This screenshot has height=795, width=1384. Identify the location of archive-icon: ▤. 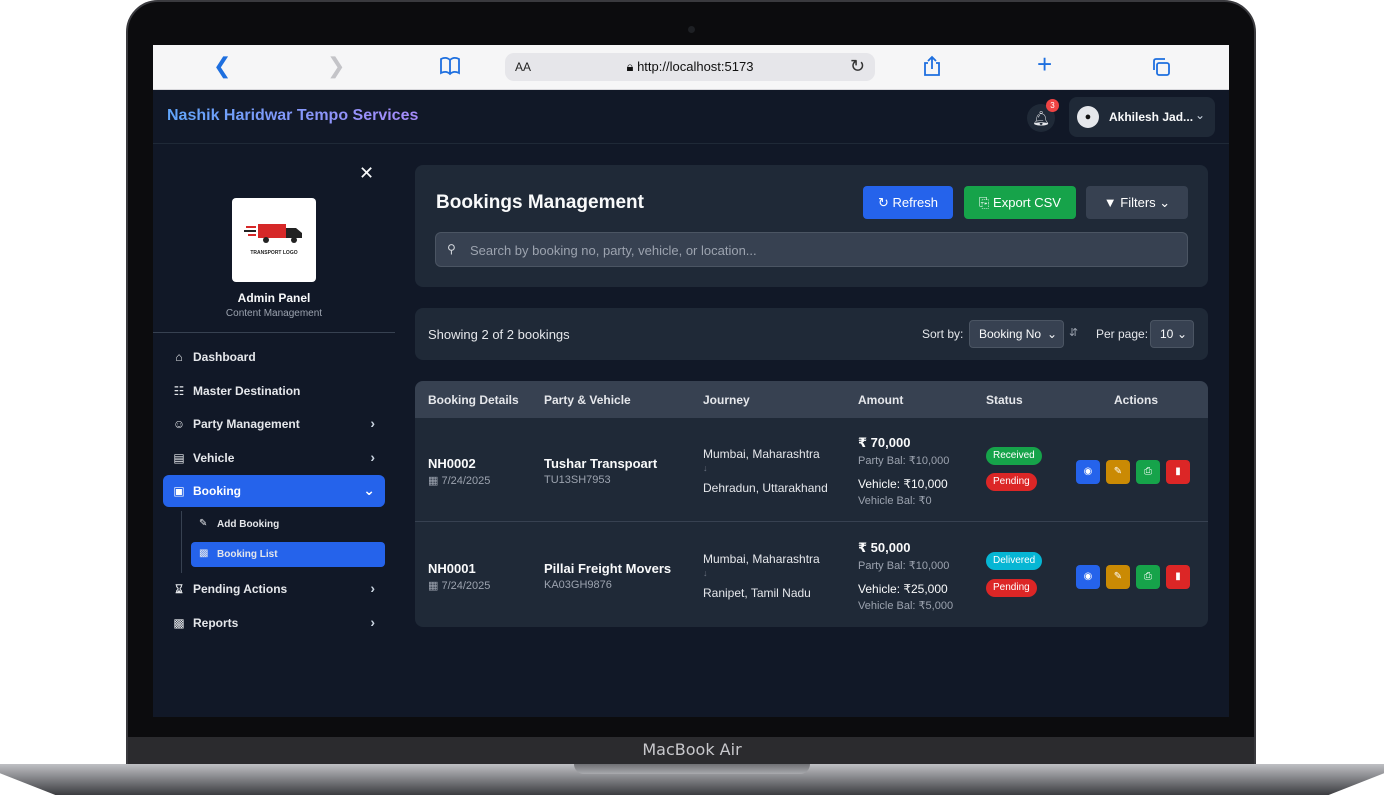
(179, 458).